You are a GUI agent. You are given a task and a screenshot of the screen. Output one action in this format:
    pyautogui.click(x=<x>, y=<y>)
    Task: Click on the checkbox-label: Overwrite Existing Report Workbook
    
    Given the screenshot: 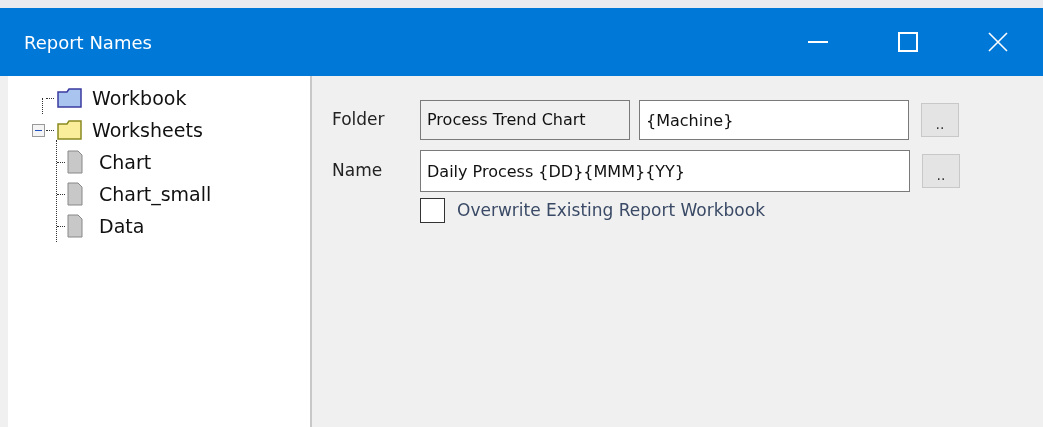 What is the action you would take?
    pyautogui.click(x=611, y=210)
    